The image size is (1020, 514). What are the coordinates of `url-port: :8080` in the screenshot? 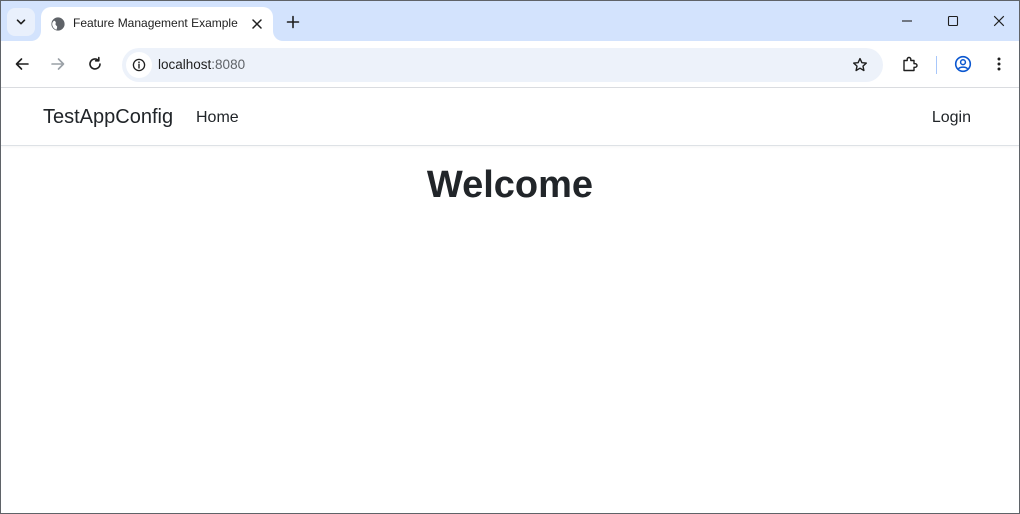 It's located at (228, 64).